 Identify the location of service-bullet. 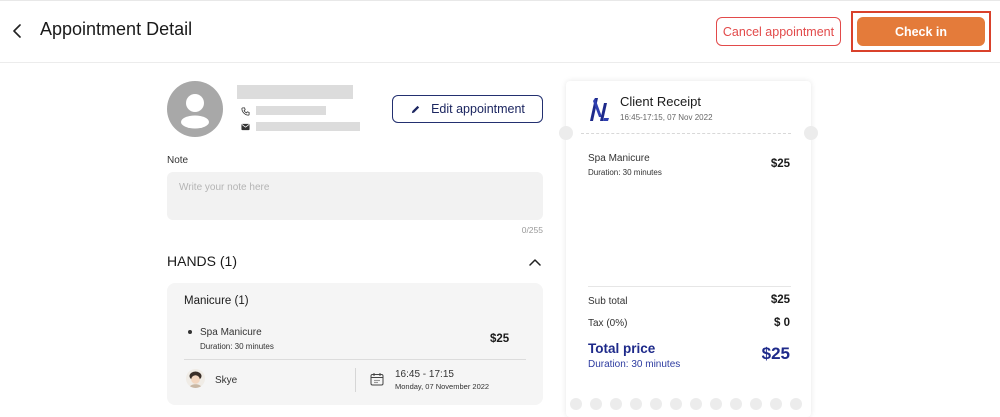
(190, 332).